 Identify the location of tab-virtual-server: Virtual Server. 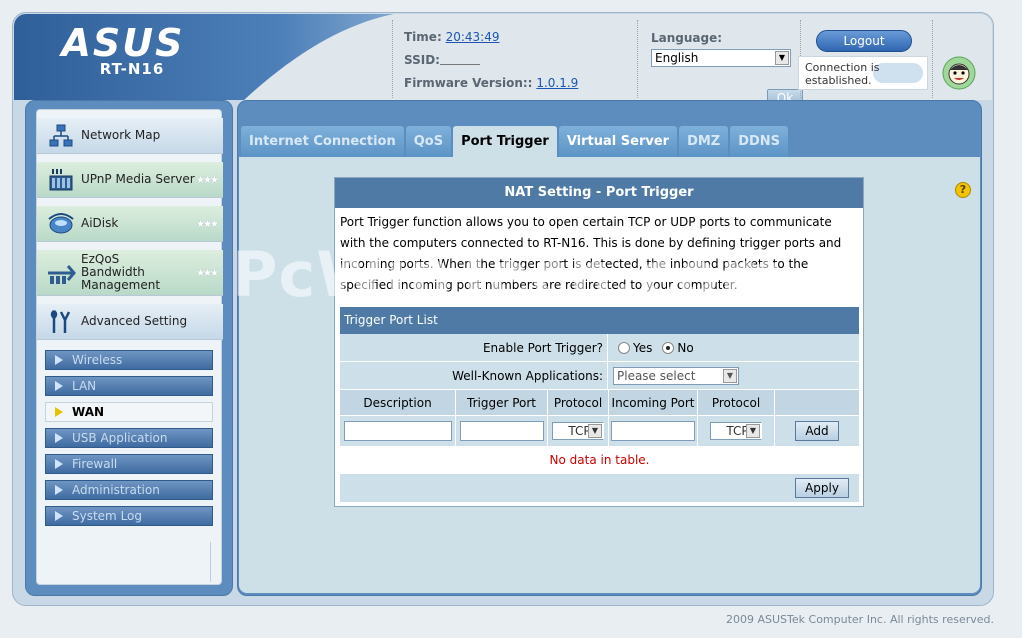
(618, 142).